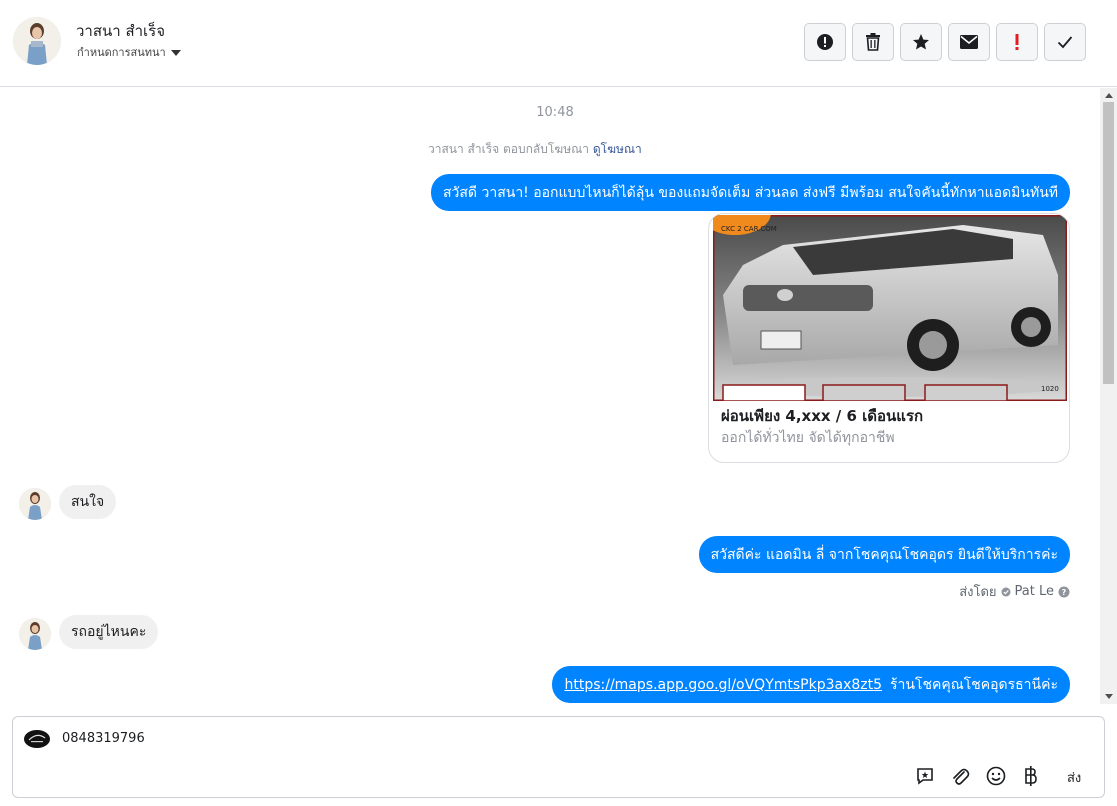  Describe the element at coordinates (822, 416) in the screenshot. I see `card-title: ผ่อนเพียง 4,xxx / 6 เดือนแรก` at that location.